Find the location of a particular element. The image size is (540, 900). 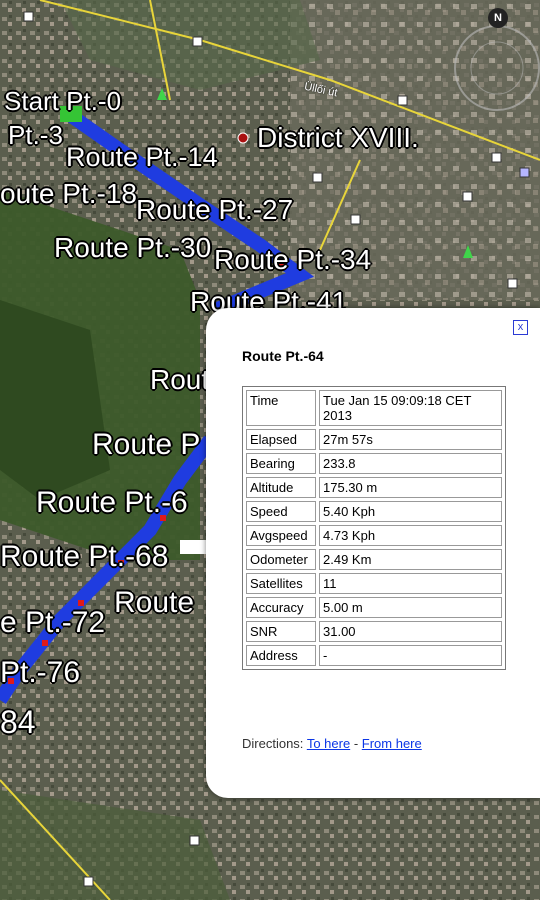

close-icon: x is located at coordinates (520, 327).